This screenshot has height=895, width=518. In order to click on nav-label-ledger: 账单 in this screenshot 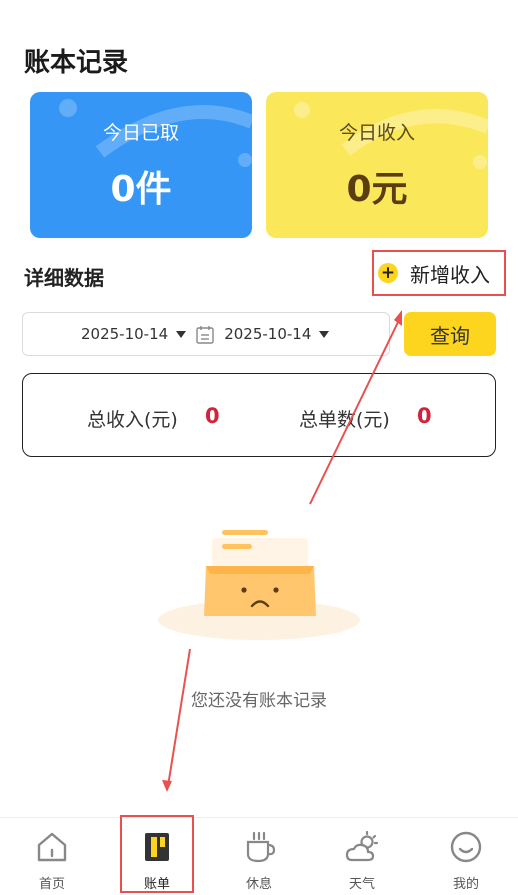, I will do `click(156, 884)`.